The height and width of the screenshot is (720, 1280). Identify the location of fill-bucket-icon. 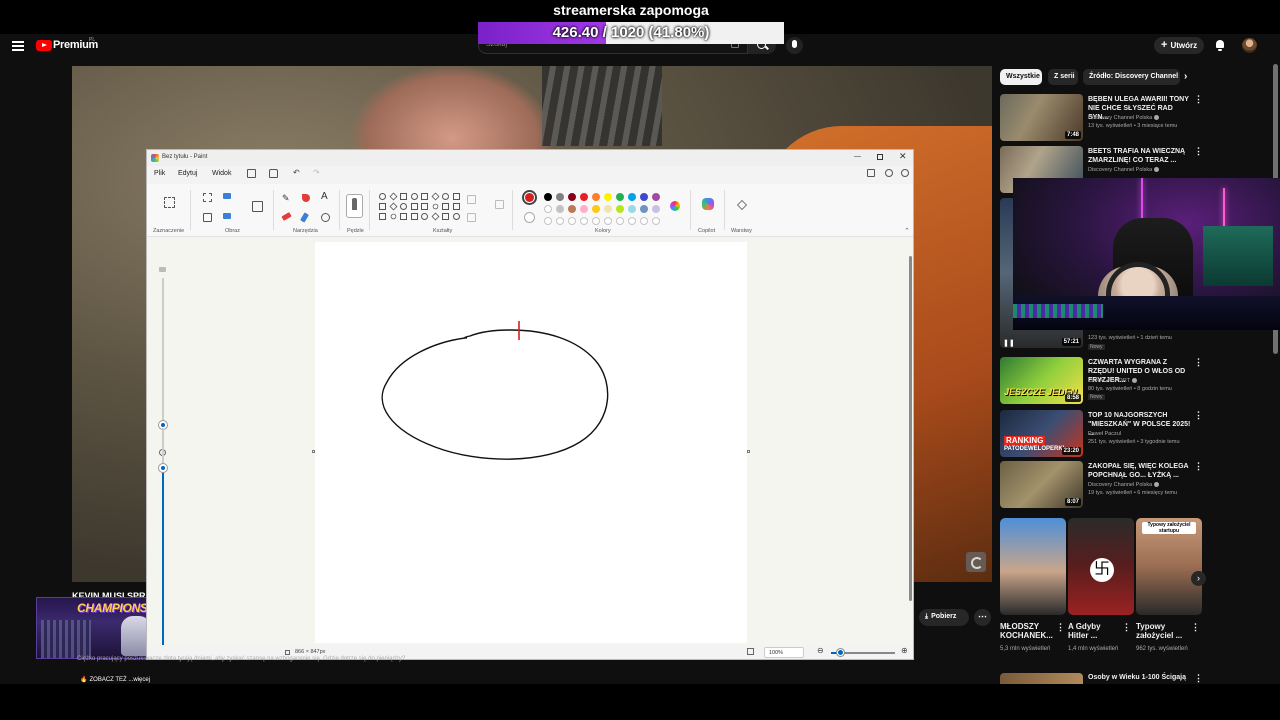
(306, 198).